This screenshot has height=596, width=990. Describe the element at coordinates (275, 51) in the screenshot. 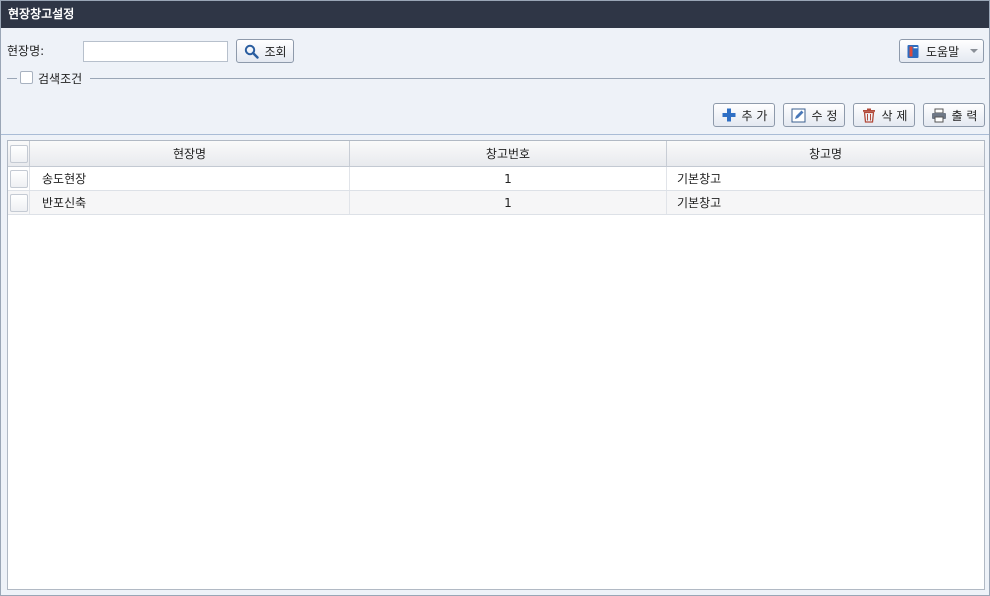

I see `query-button-label: 조회` at that location.